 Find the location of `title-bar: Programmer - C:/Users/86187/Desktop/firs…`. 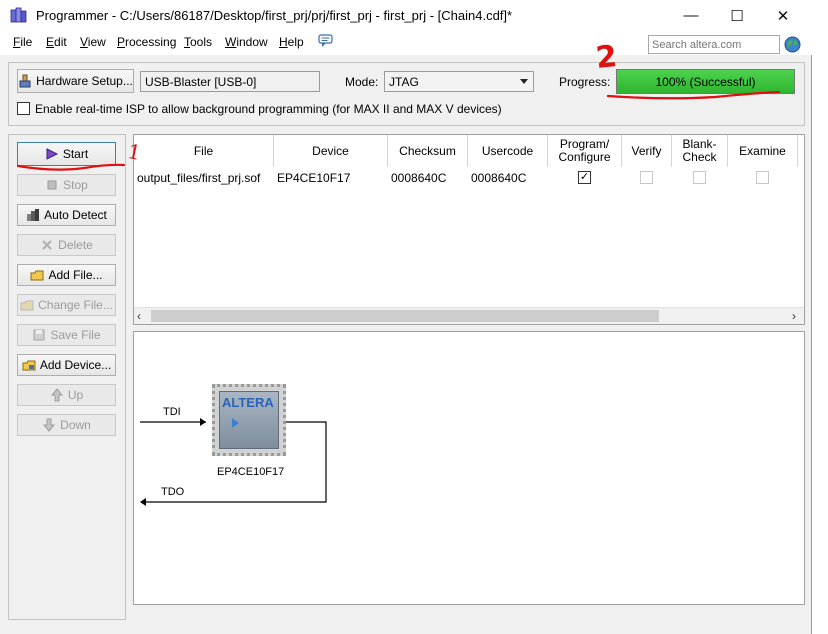

title-bar: Programmer - C:/Users/86187/Desktop/firs… is located at coordinates (406, 15).